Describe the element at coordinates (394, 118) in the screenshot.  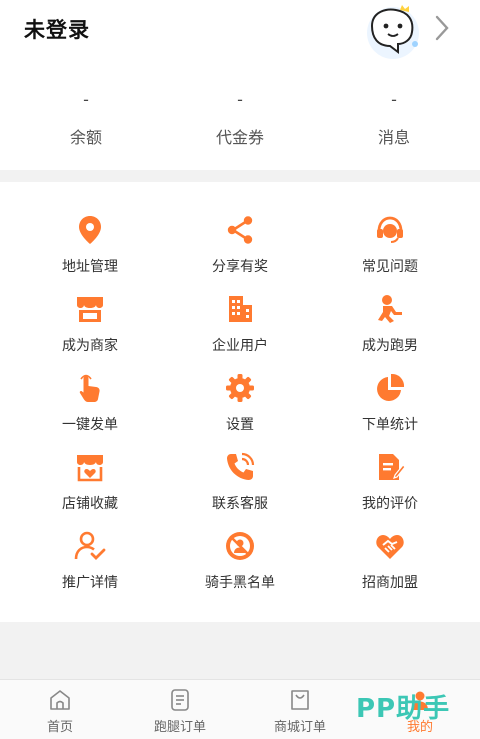
I see `messages-stat: - 消息` at that location.